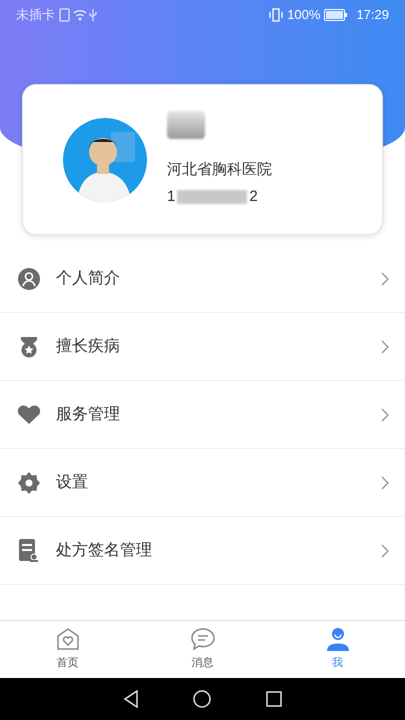 The width and height of the screenshot is (405, 720). Describe the element at coordinates (29, 483) in the screenshot. I see `settings-icon` at that location.